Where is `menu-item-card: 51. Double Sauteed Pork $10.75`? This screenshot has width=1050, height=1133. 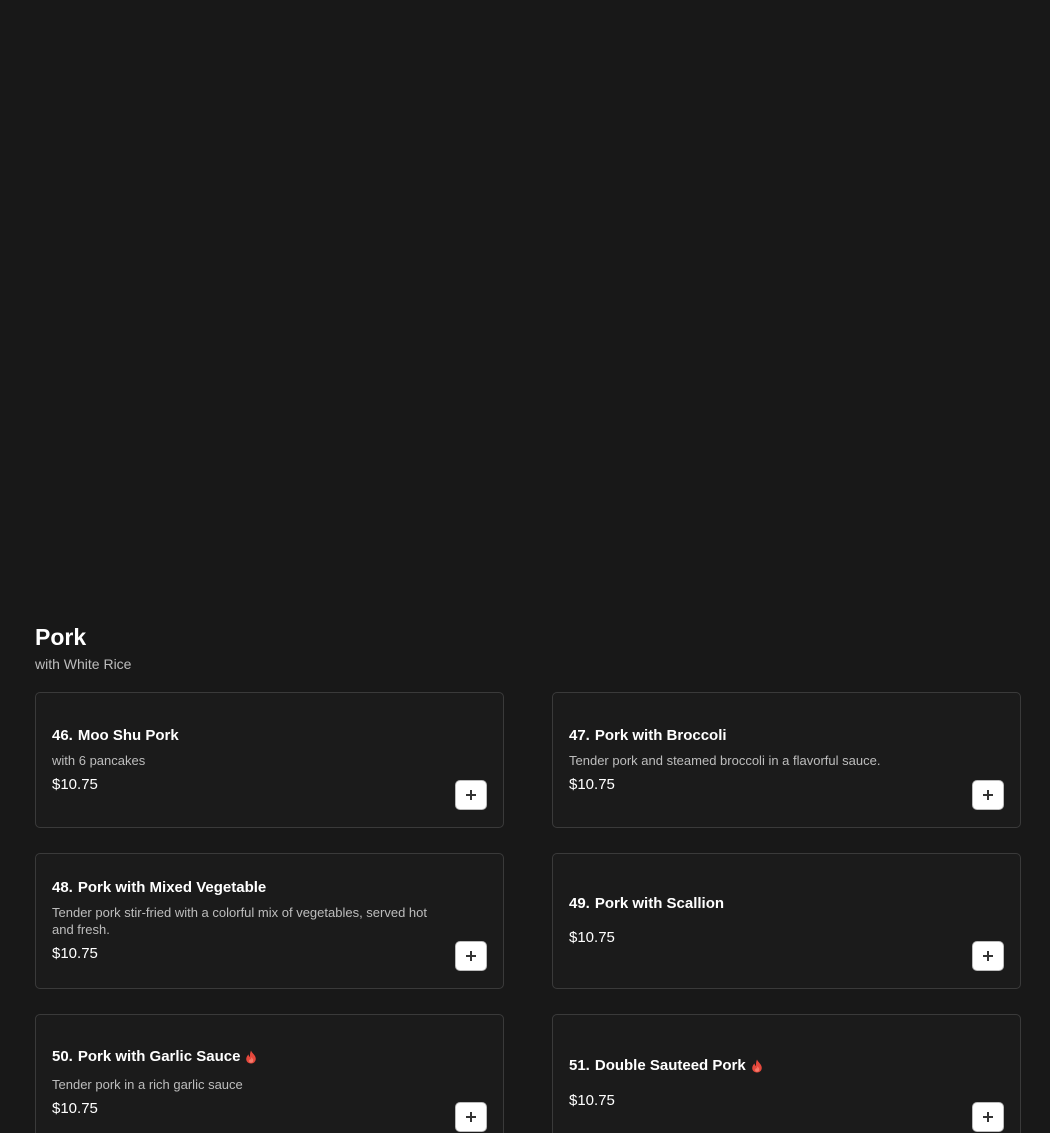 menu-item-card: 51. Double Sauteed Pork $10.75 is located at coordinates (786, 1073).